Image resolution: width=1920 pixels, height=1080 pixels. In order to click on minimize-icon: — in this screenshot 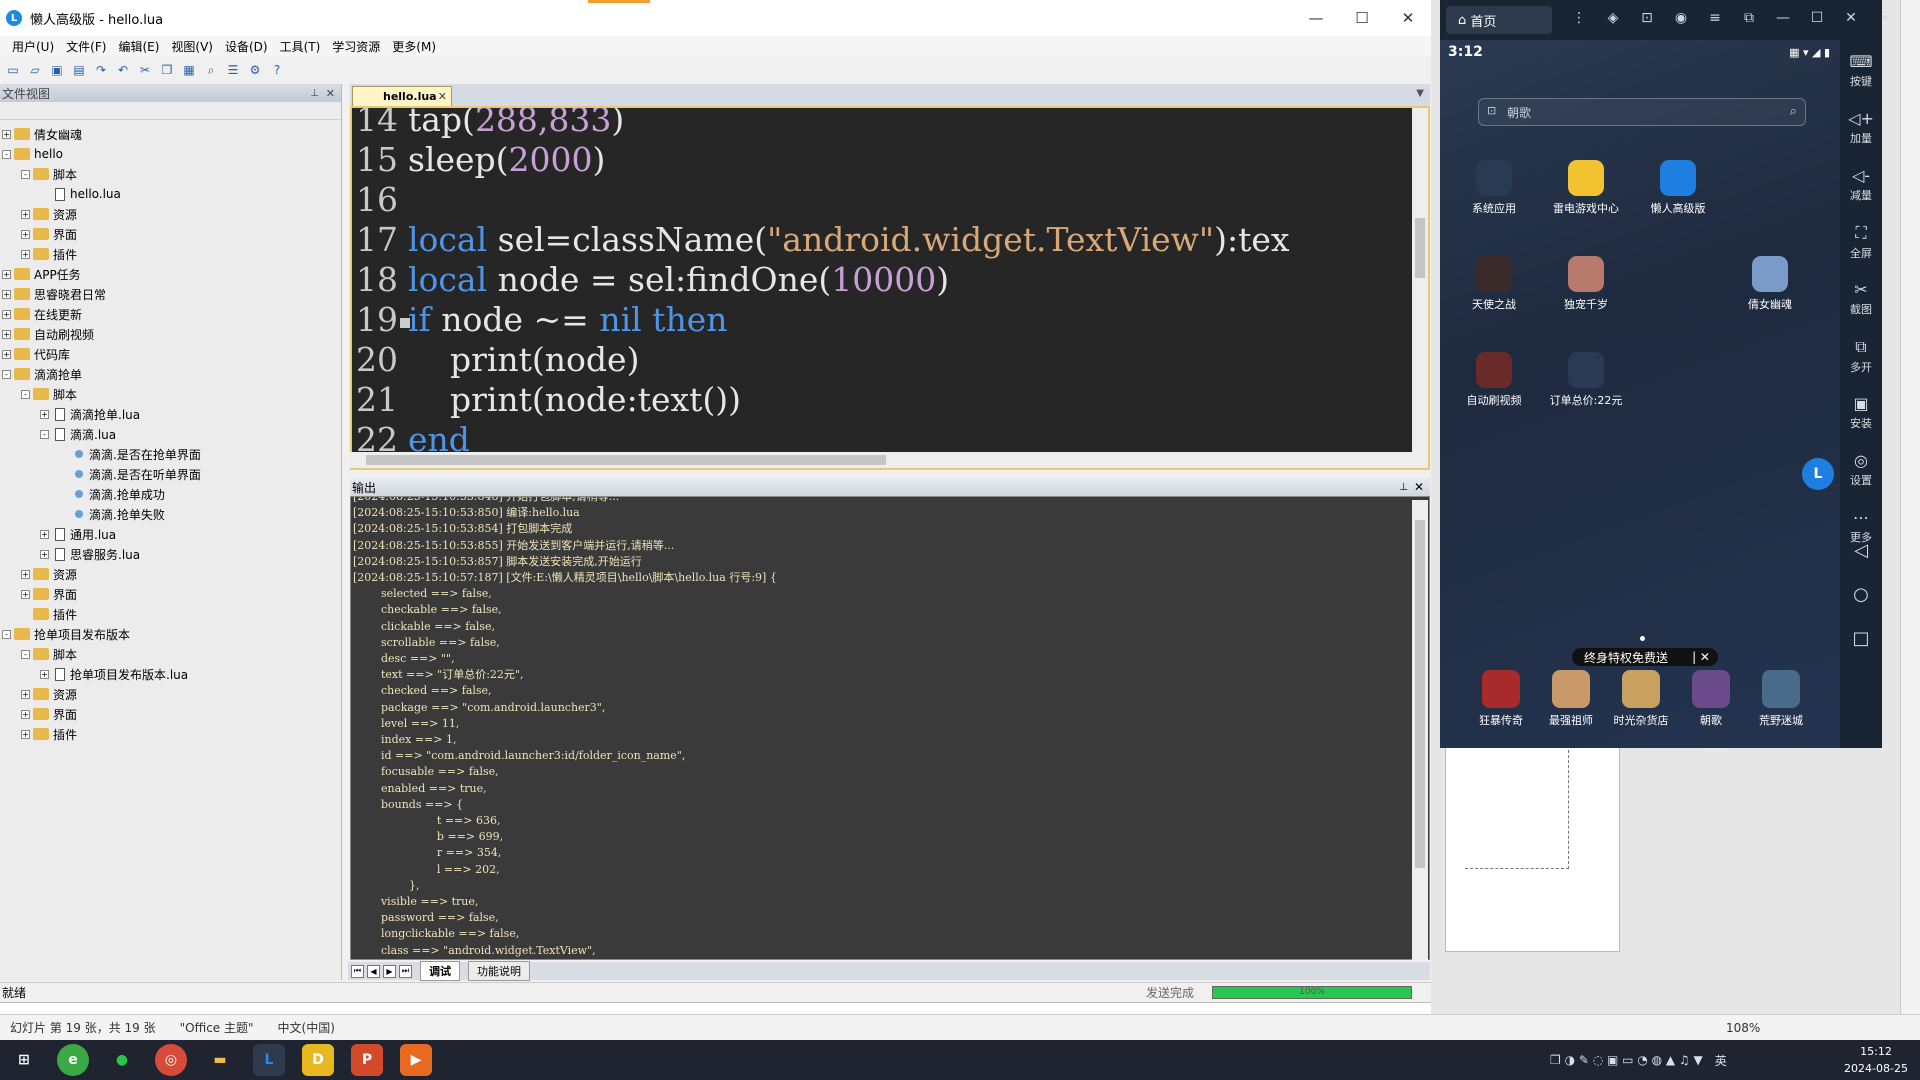, I will do `click(1783, 18)`.